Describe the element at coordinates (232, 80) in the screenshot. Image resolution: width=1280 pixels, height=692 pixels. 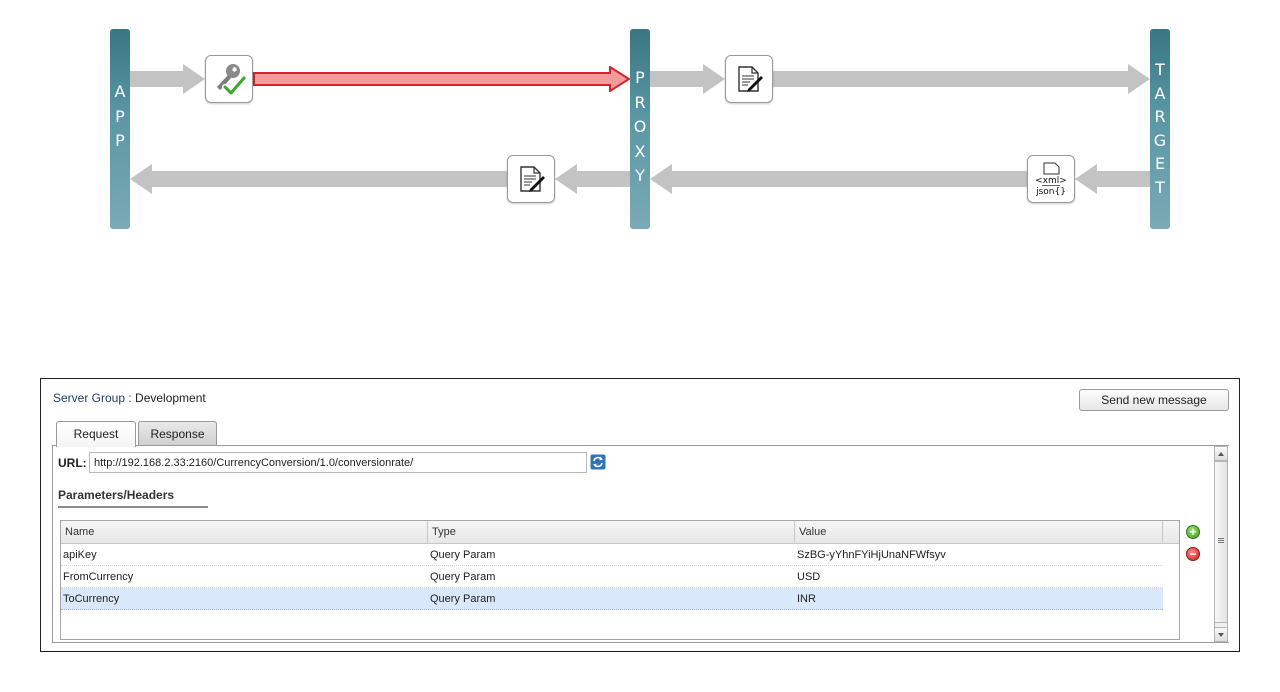
I see `key-check-icon` at that location.